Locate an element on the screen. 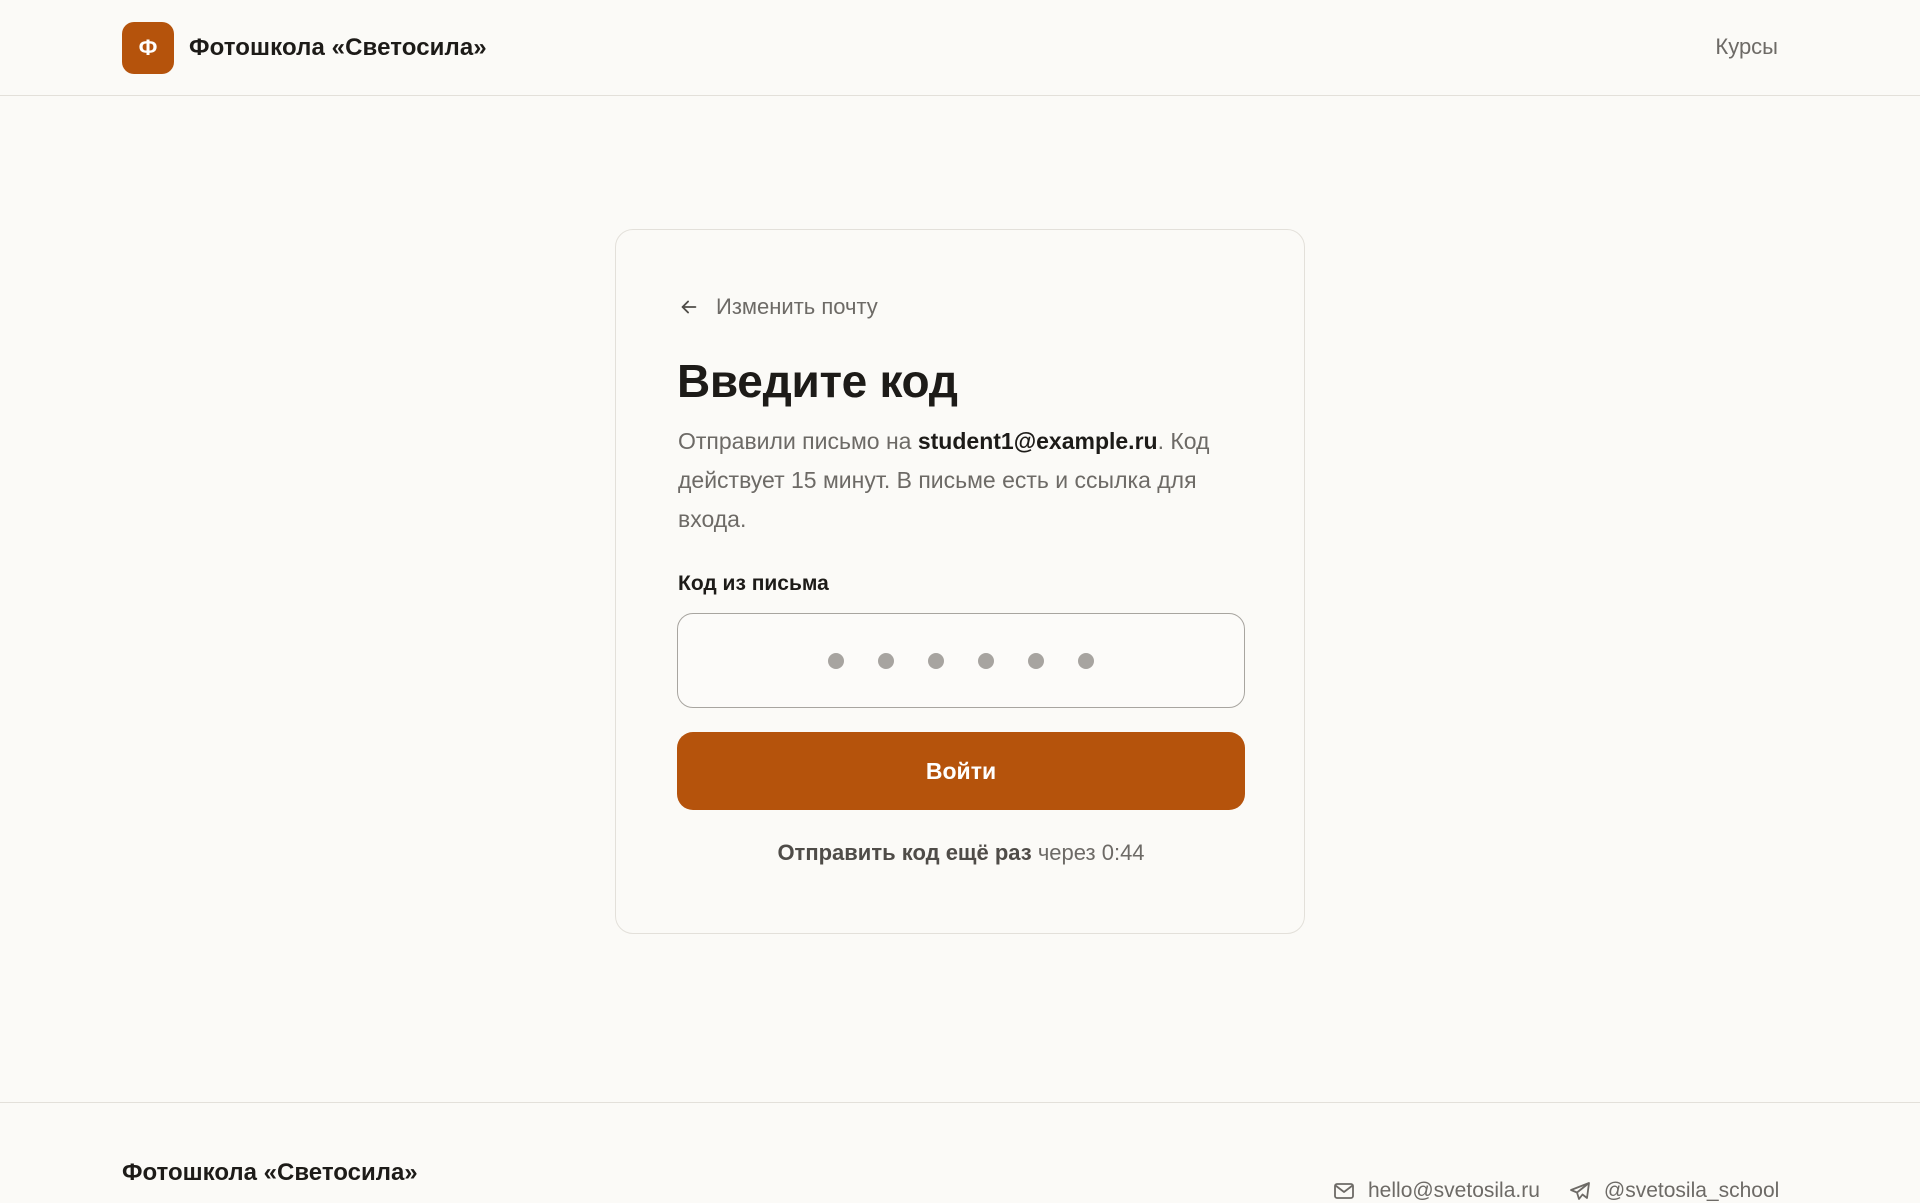 The image size is (1920, 1203). brand-home-link: Ф Фотошкола «Светосила» is located at coordinates (304, 48).